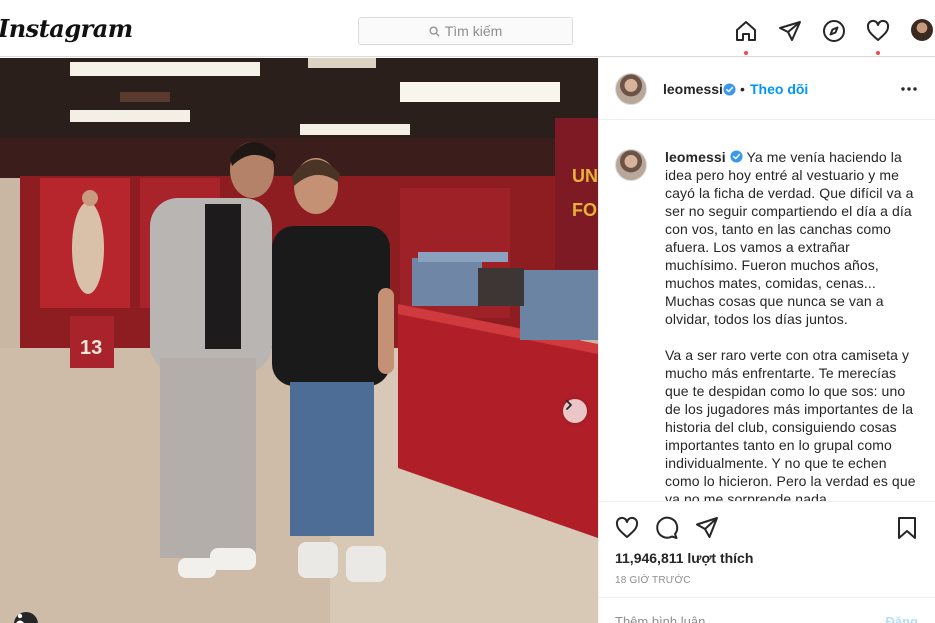 The image size is (935, 623). I want to click on save-bookmark-icon, so click(907, 528).